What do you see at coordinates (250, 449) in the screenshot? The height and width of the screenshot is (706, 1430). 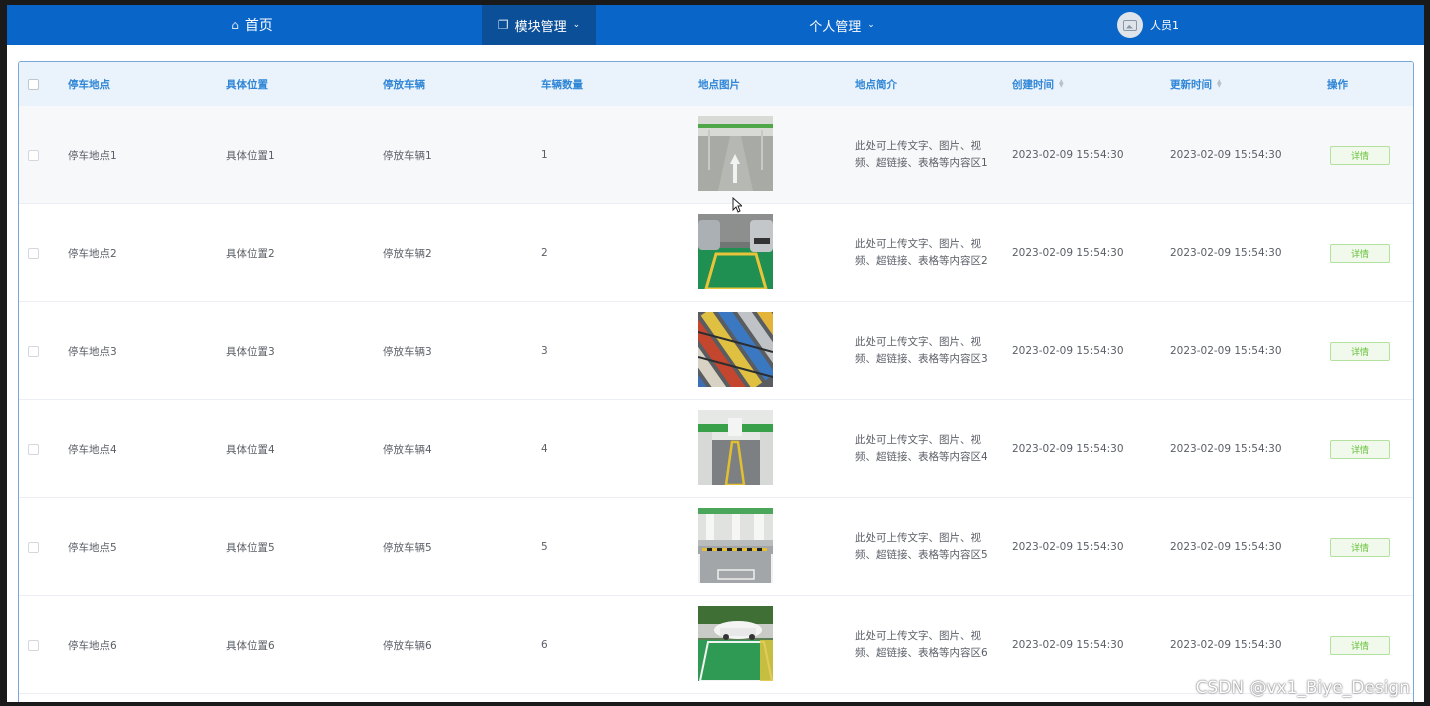 I see `cell-position: 具体位置4` at bounding box center [250, 449].